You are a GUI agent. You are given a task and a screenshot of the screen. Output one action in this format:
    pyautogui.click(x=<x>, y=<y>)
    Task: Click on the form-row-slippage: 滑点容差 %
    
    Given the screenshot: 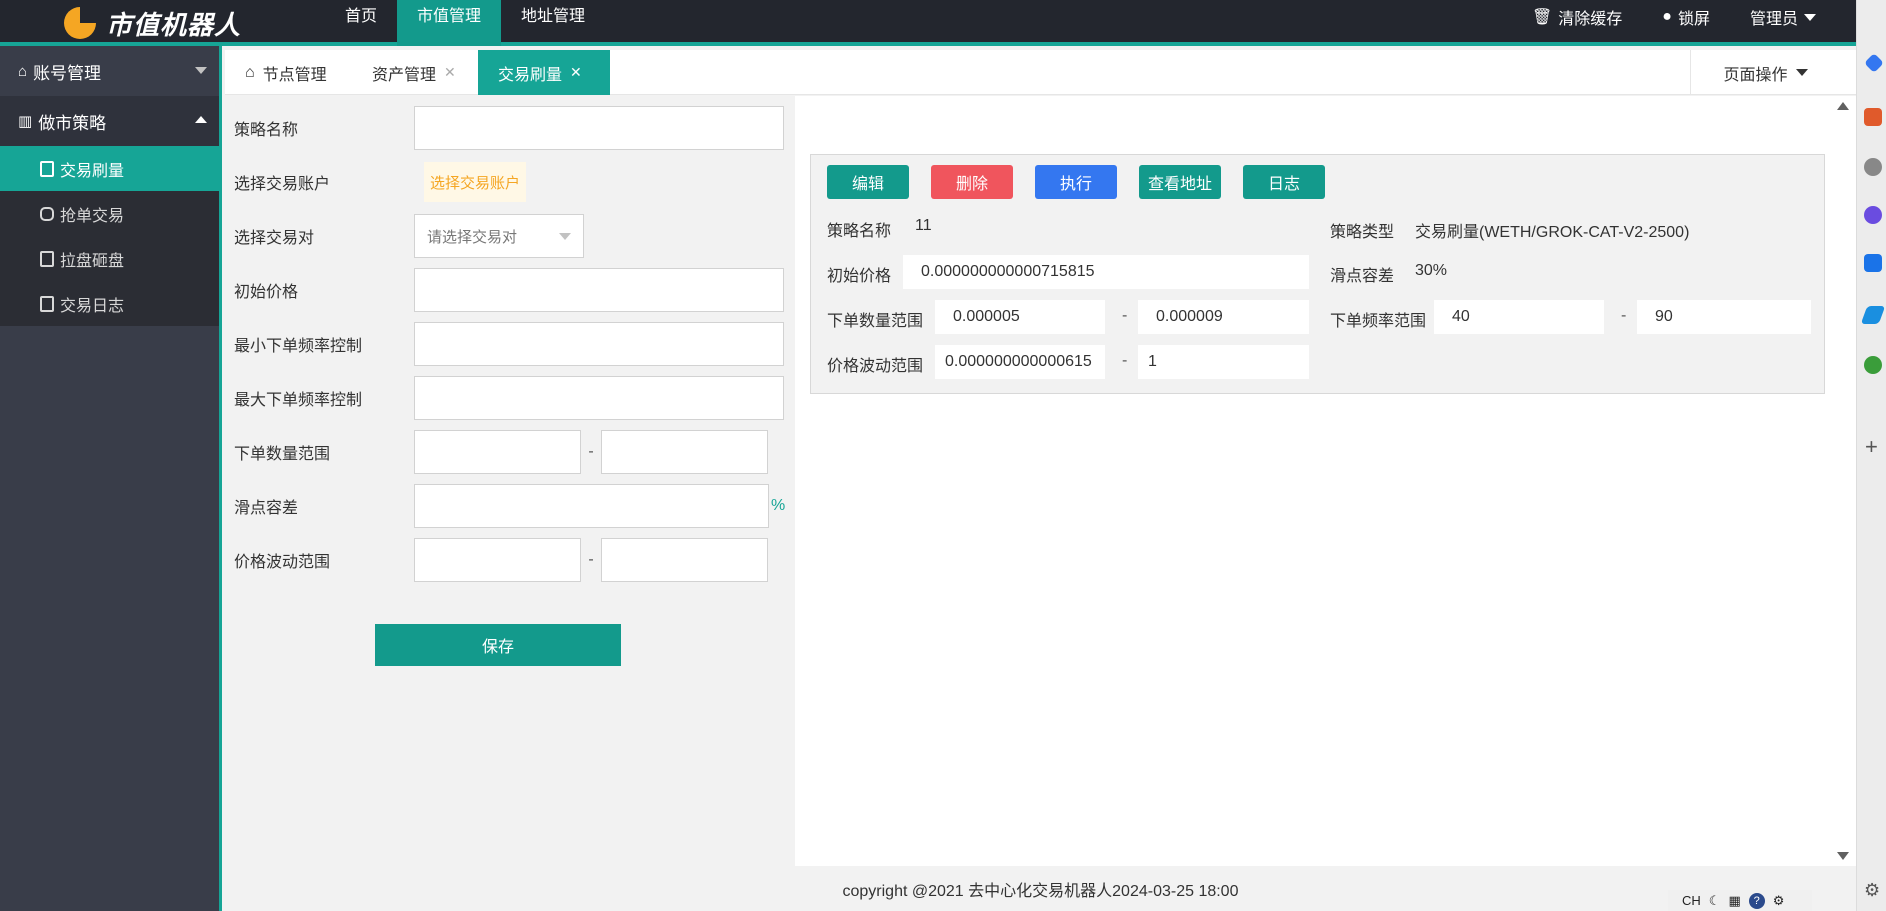 What is the action you would take?
    pyautogui.click(x=509, y=506)
    